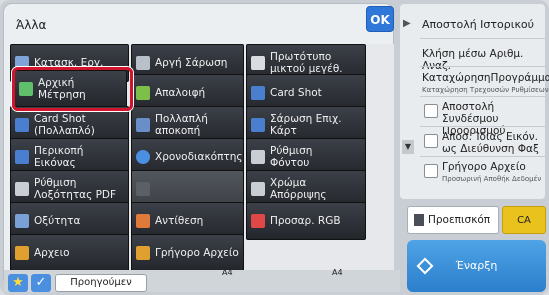  I want to click on folder-icon, so click(22, 253).